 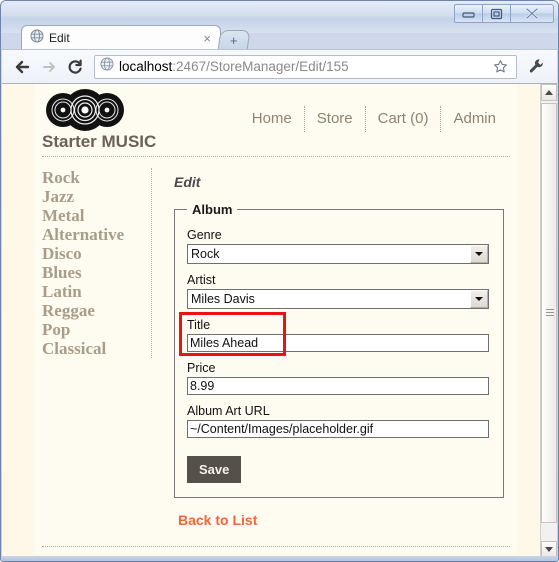 I want to click on browser-tab-edit: Edit ×, so click(x=121, y=37).